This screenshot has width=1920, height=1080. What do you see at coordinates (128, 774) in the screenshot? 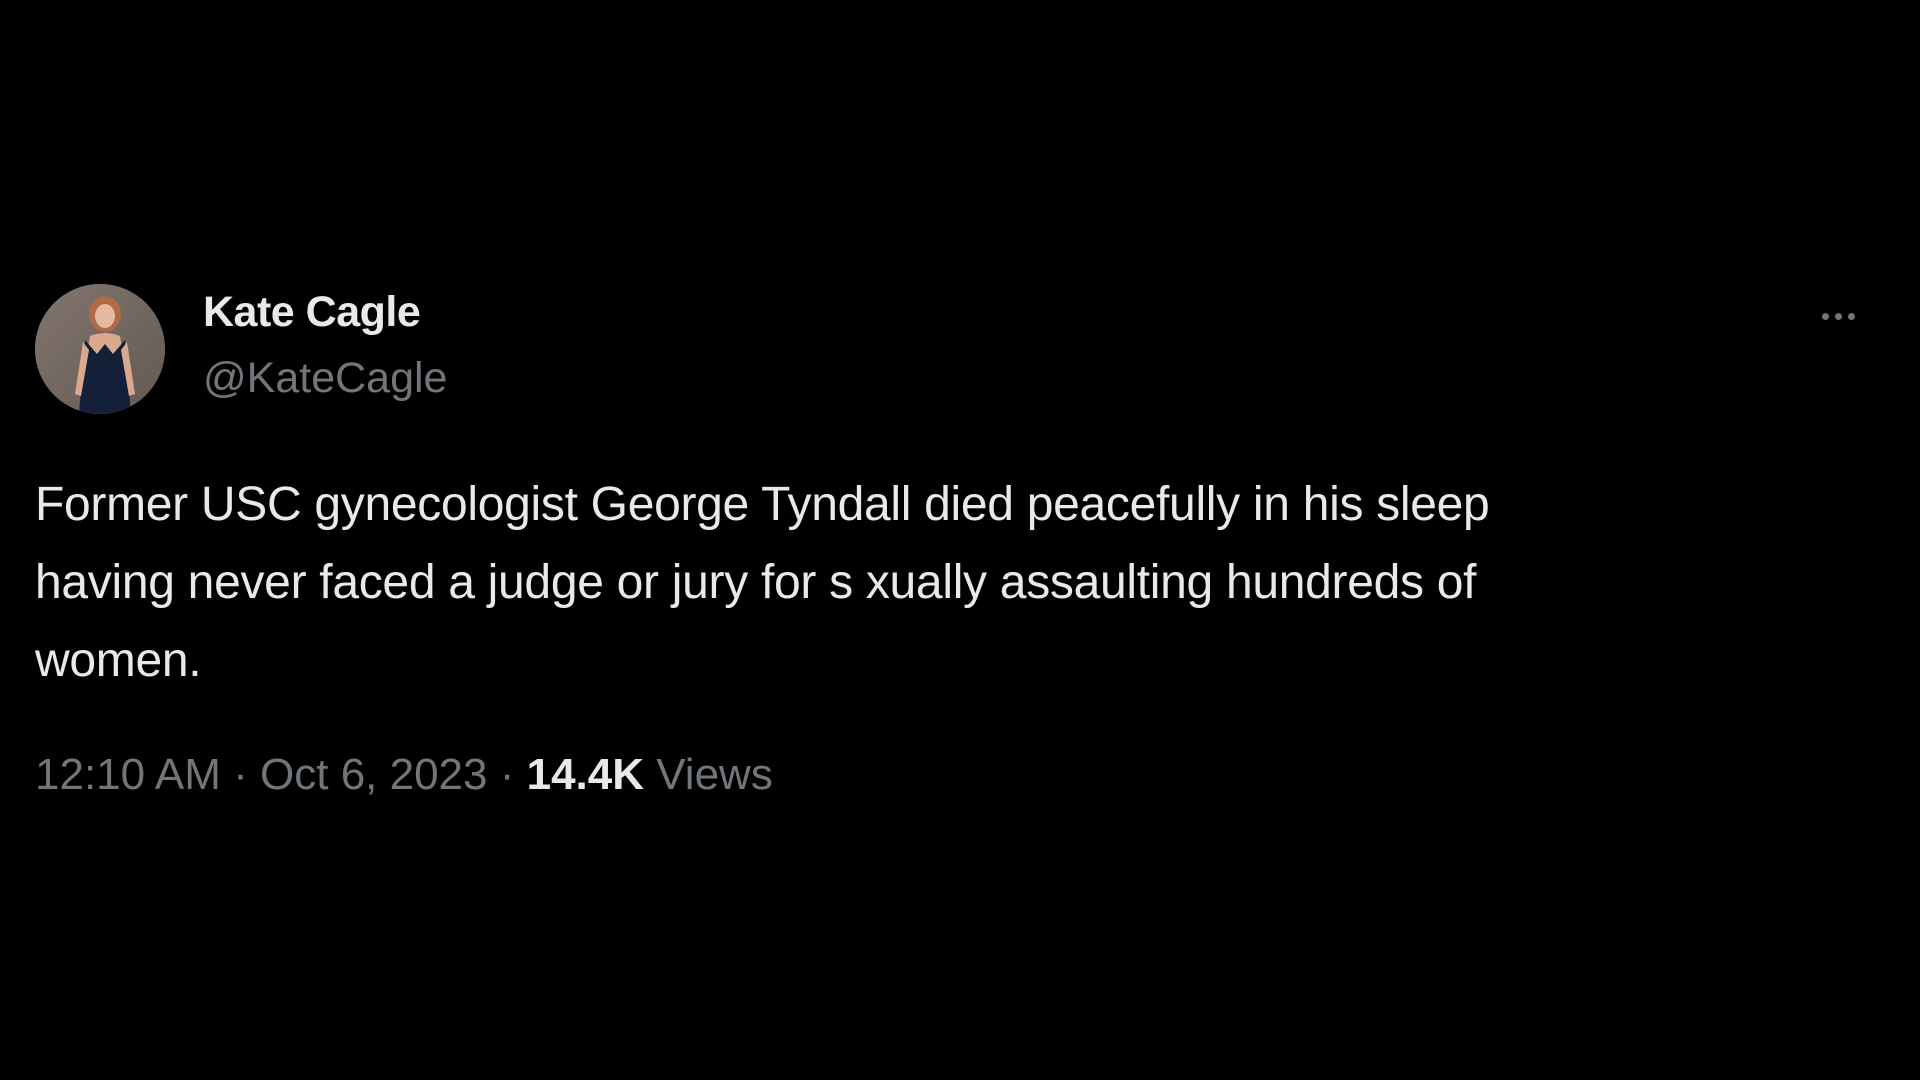
I see `tweet-time: 12:10 AM` at bounding box center [128, 774].